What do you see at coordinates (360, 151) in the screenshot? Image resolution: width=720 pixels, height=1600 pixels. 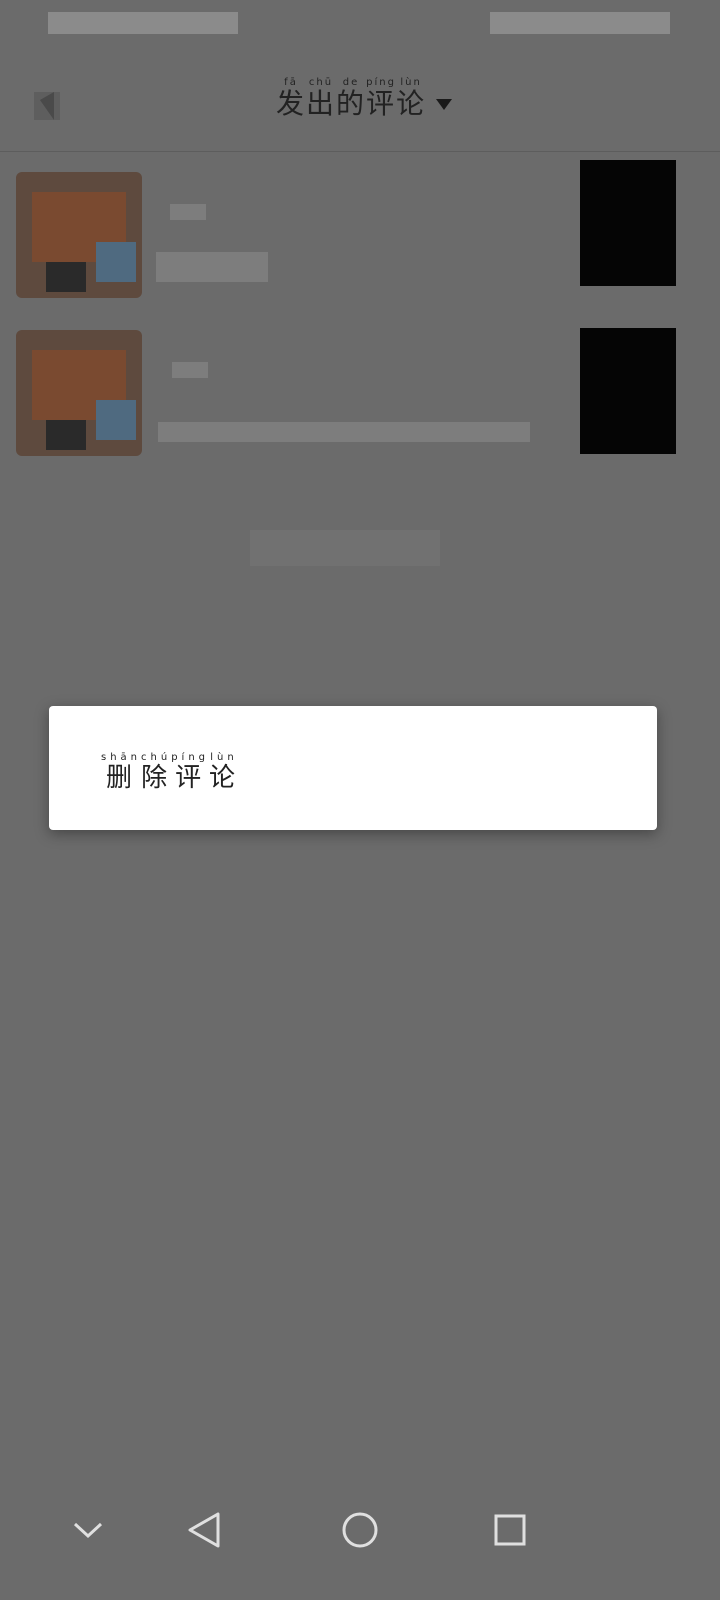 I see `header-divider` at bounding box center [360, 151].